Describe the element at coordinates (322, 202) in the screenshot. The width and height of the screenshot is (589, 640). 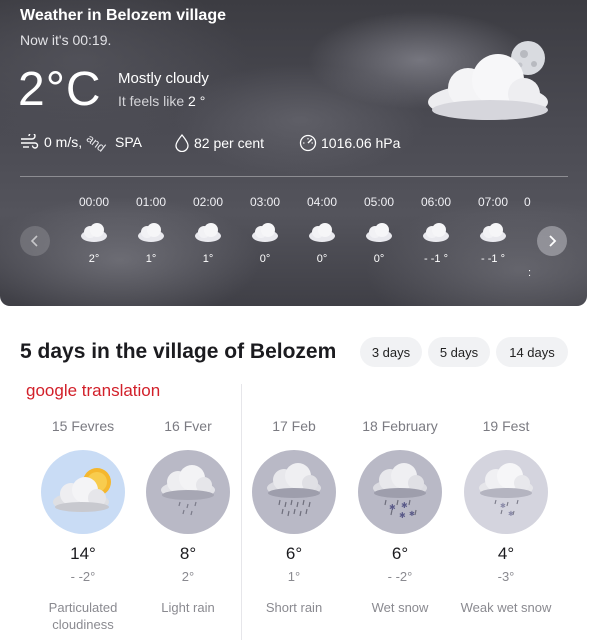
I see `hour-time: 04:00` at that location.